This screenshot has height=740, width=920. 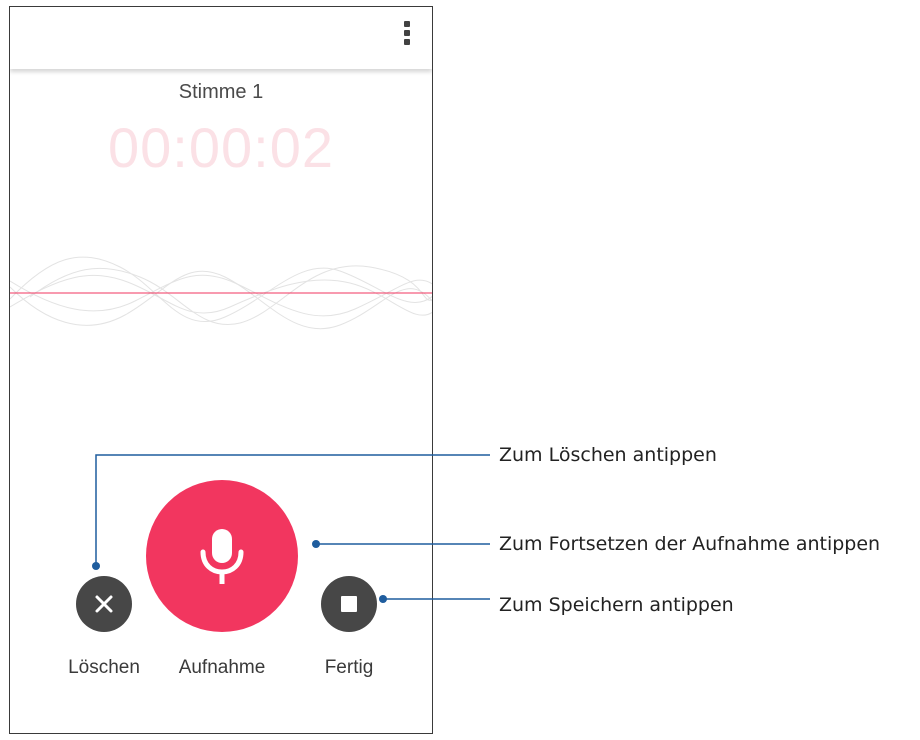 I want to click on callout-resume-text: Zum Fortsetzen der Aufnahme antippen, so click(x=690, y=544).